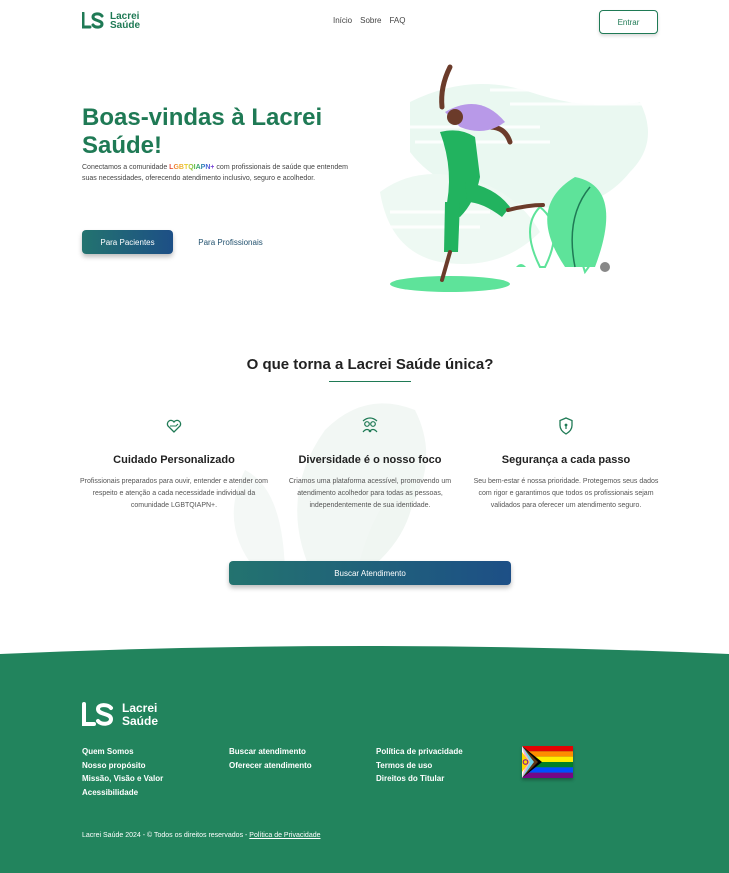  I want to click on progress-pride-flag-icon, so click(547, 762).